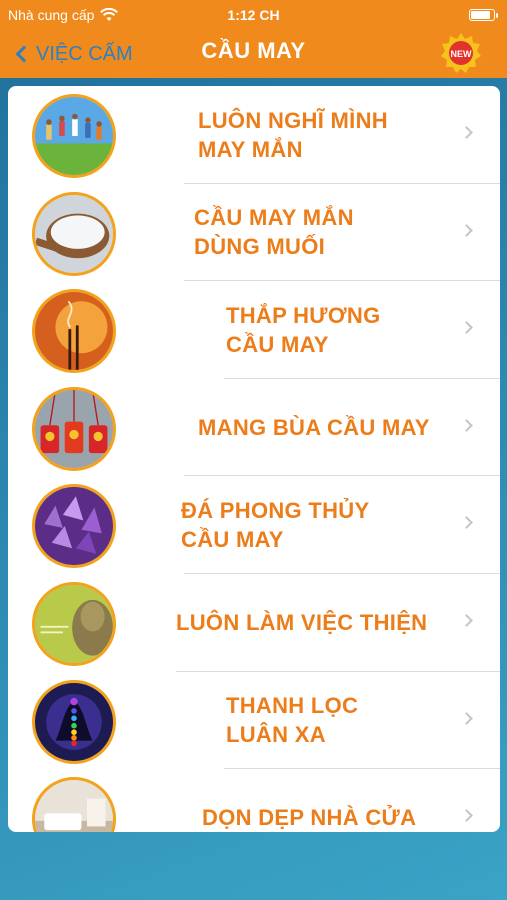 The image size is (507, 900). Describe the element at coordinates (74, 136) in the screenshot. I see `people-jumping-icon` at that location.